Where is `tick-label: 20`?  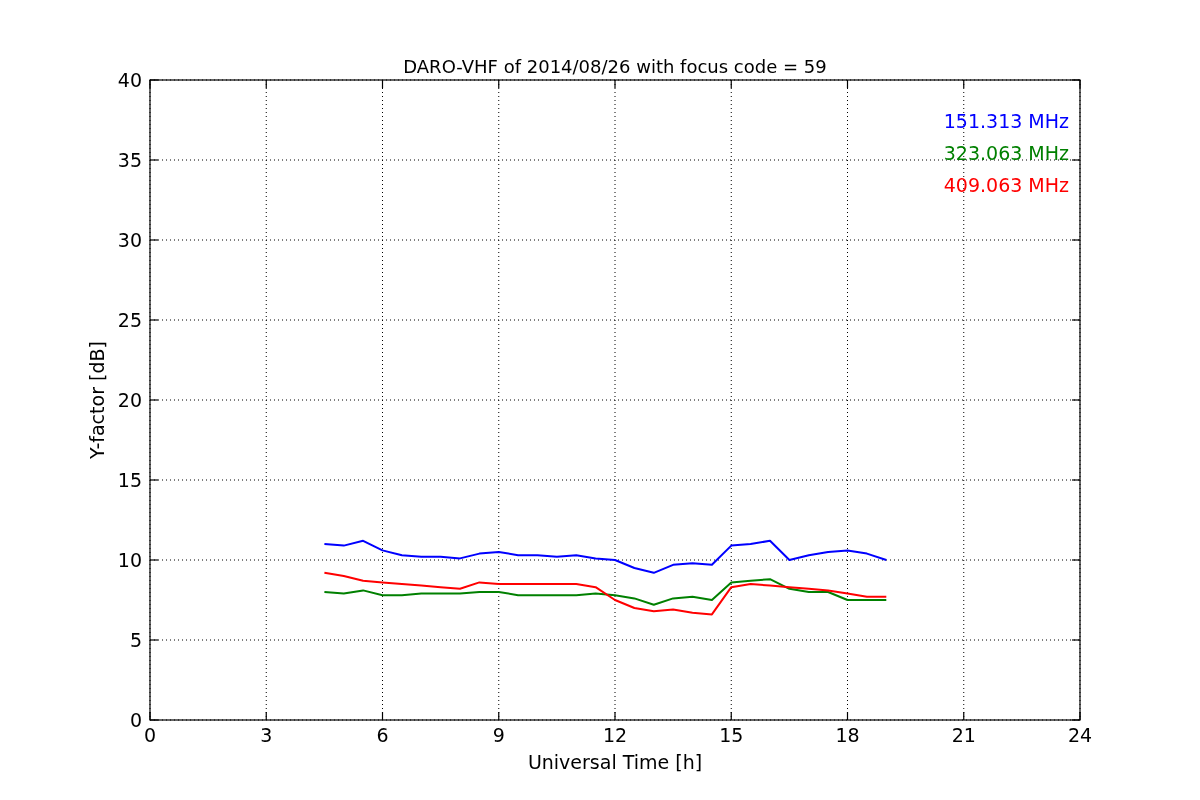 tick-label: 20 is located at coordinates (129, 400).